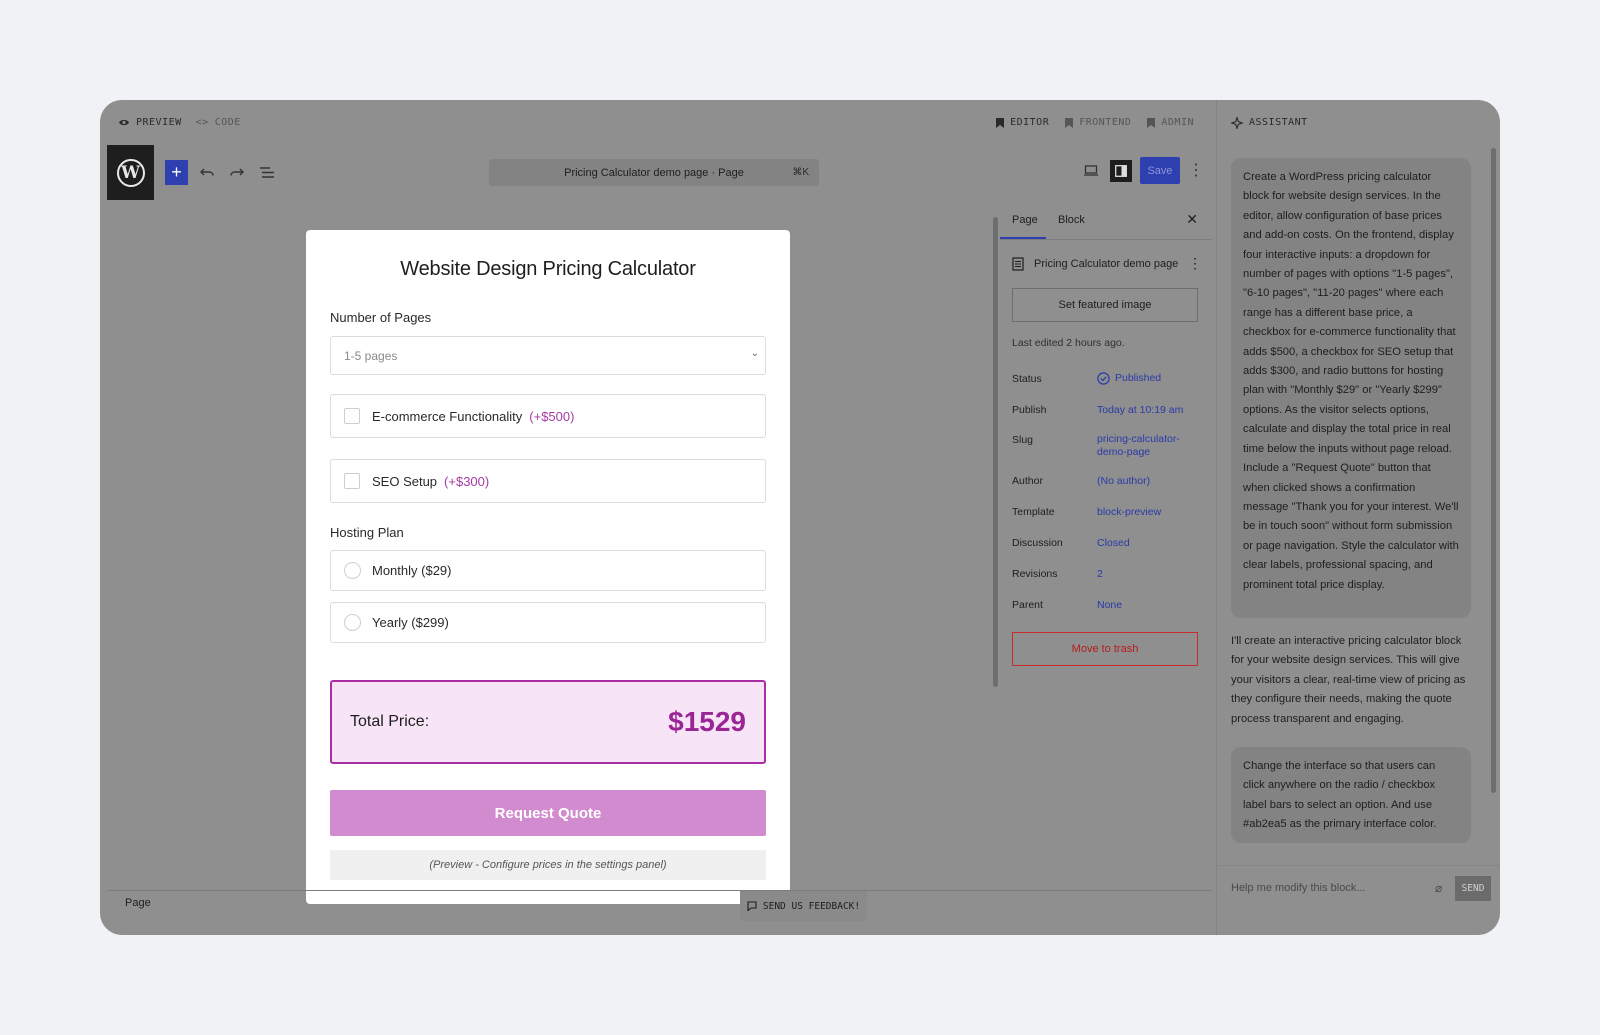 Image resolution: width=1600 pixels, height=1035 pixels. Describe the element at coordinates (467, 481) in the screenshot. I see `seo-price: (+$300)` at that location.